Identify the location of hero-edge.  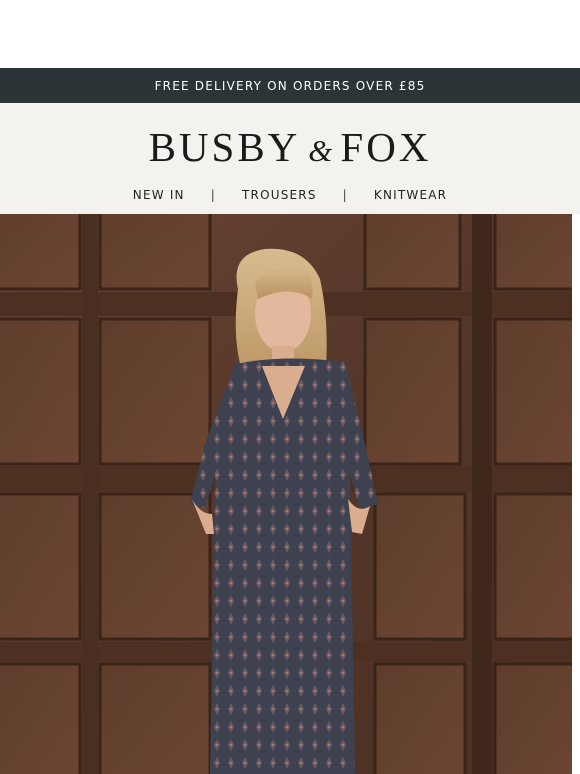
(576, 494).